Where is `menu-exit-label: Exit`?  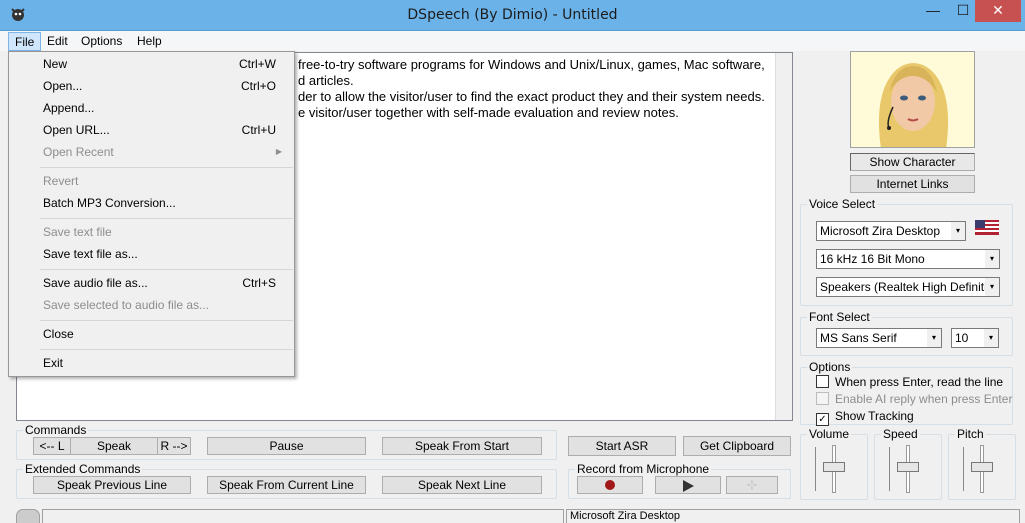 menu-exit-label: Exit is located at coordinates (53, 363).